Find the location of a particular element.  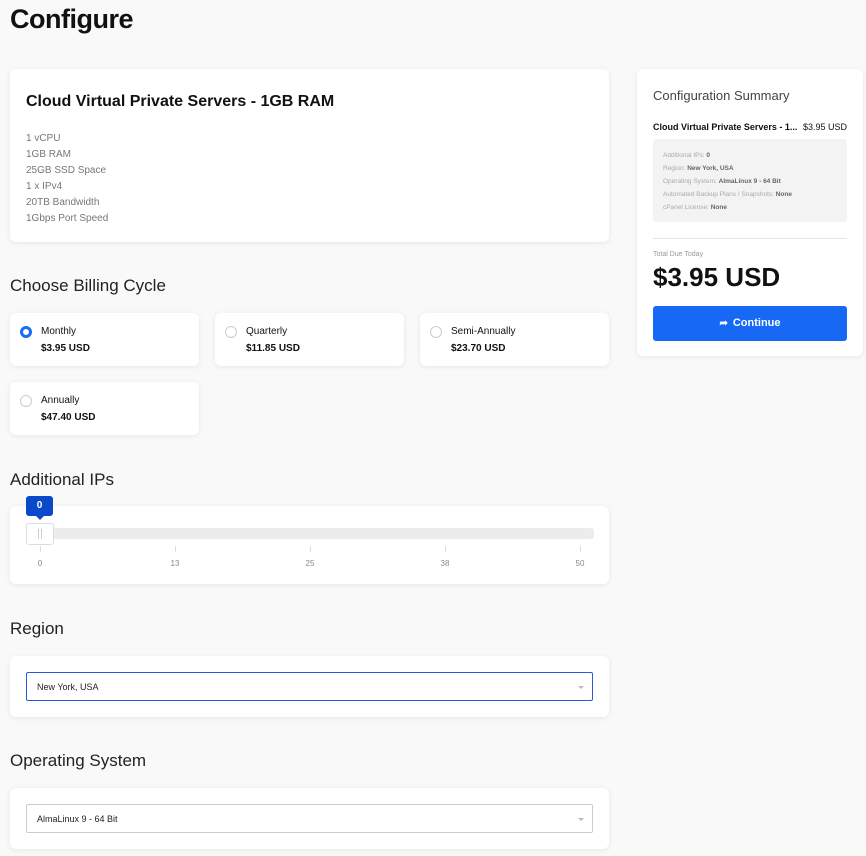

total-due-amount: $3.95 USD is located at coordinates (717, 277).